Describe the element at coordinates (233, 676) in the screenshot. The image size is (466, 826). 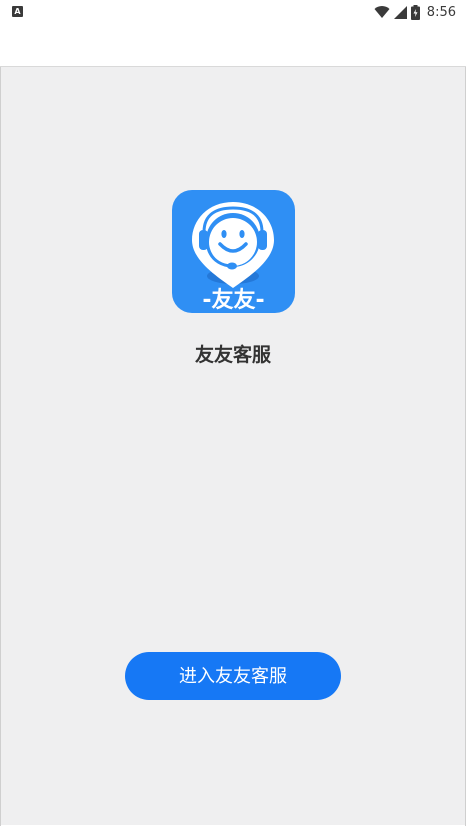
I see `enter-service-button: 进入友友客服` at that location.